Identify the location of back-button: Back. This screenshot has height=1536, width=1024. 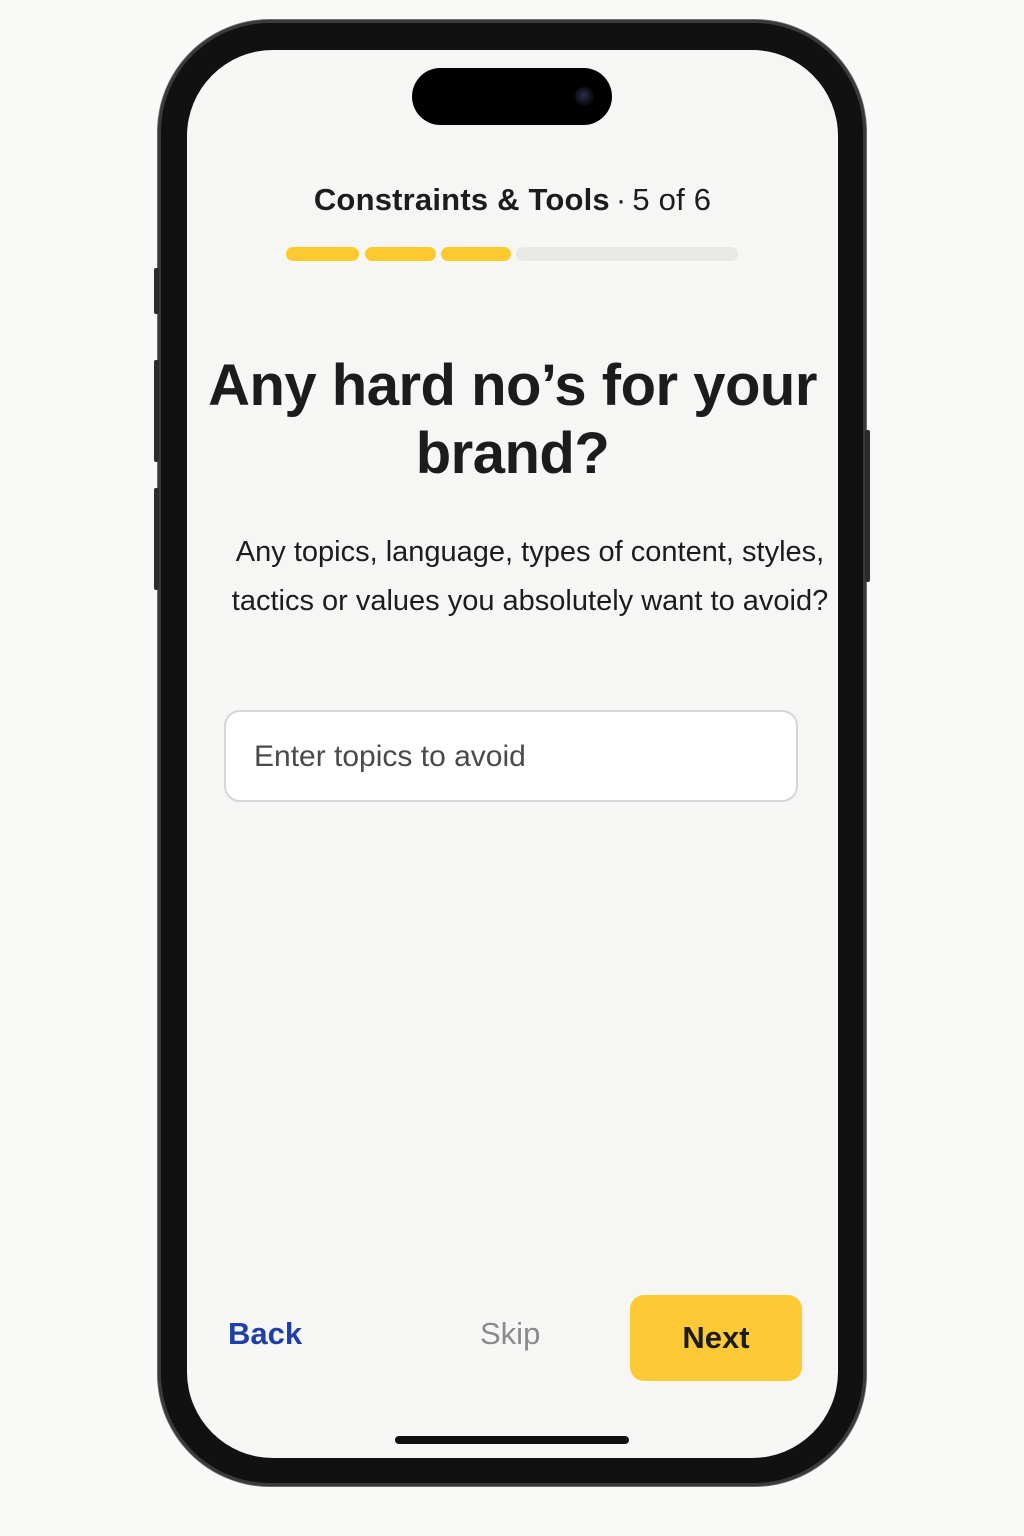
(265, 1334).